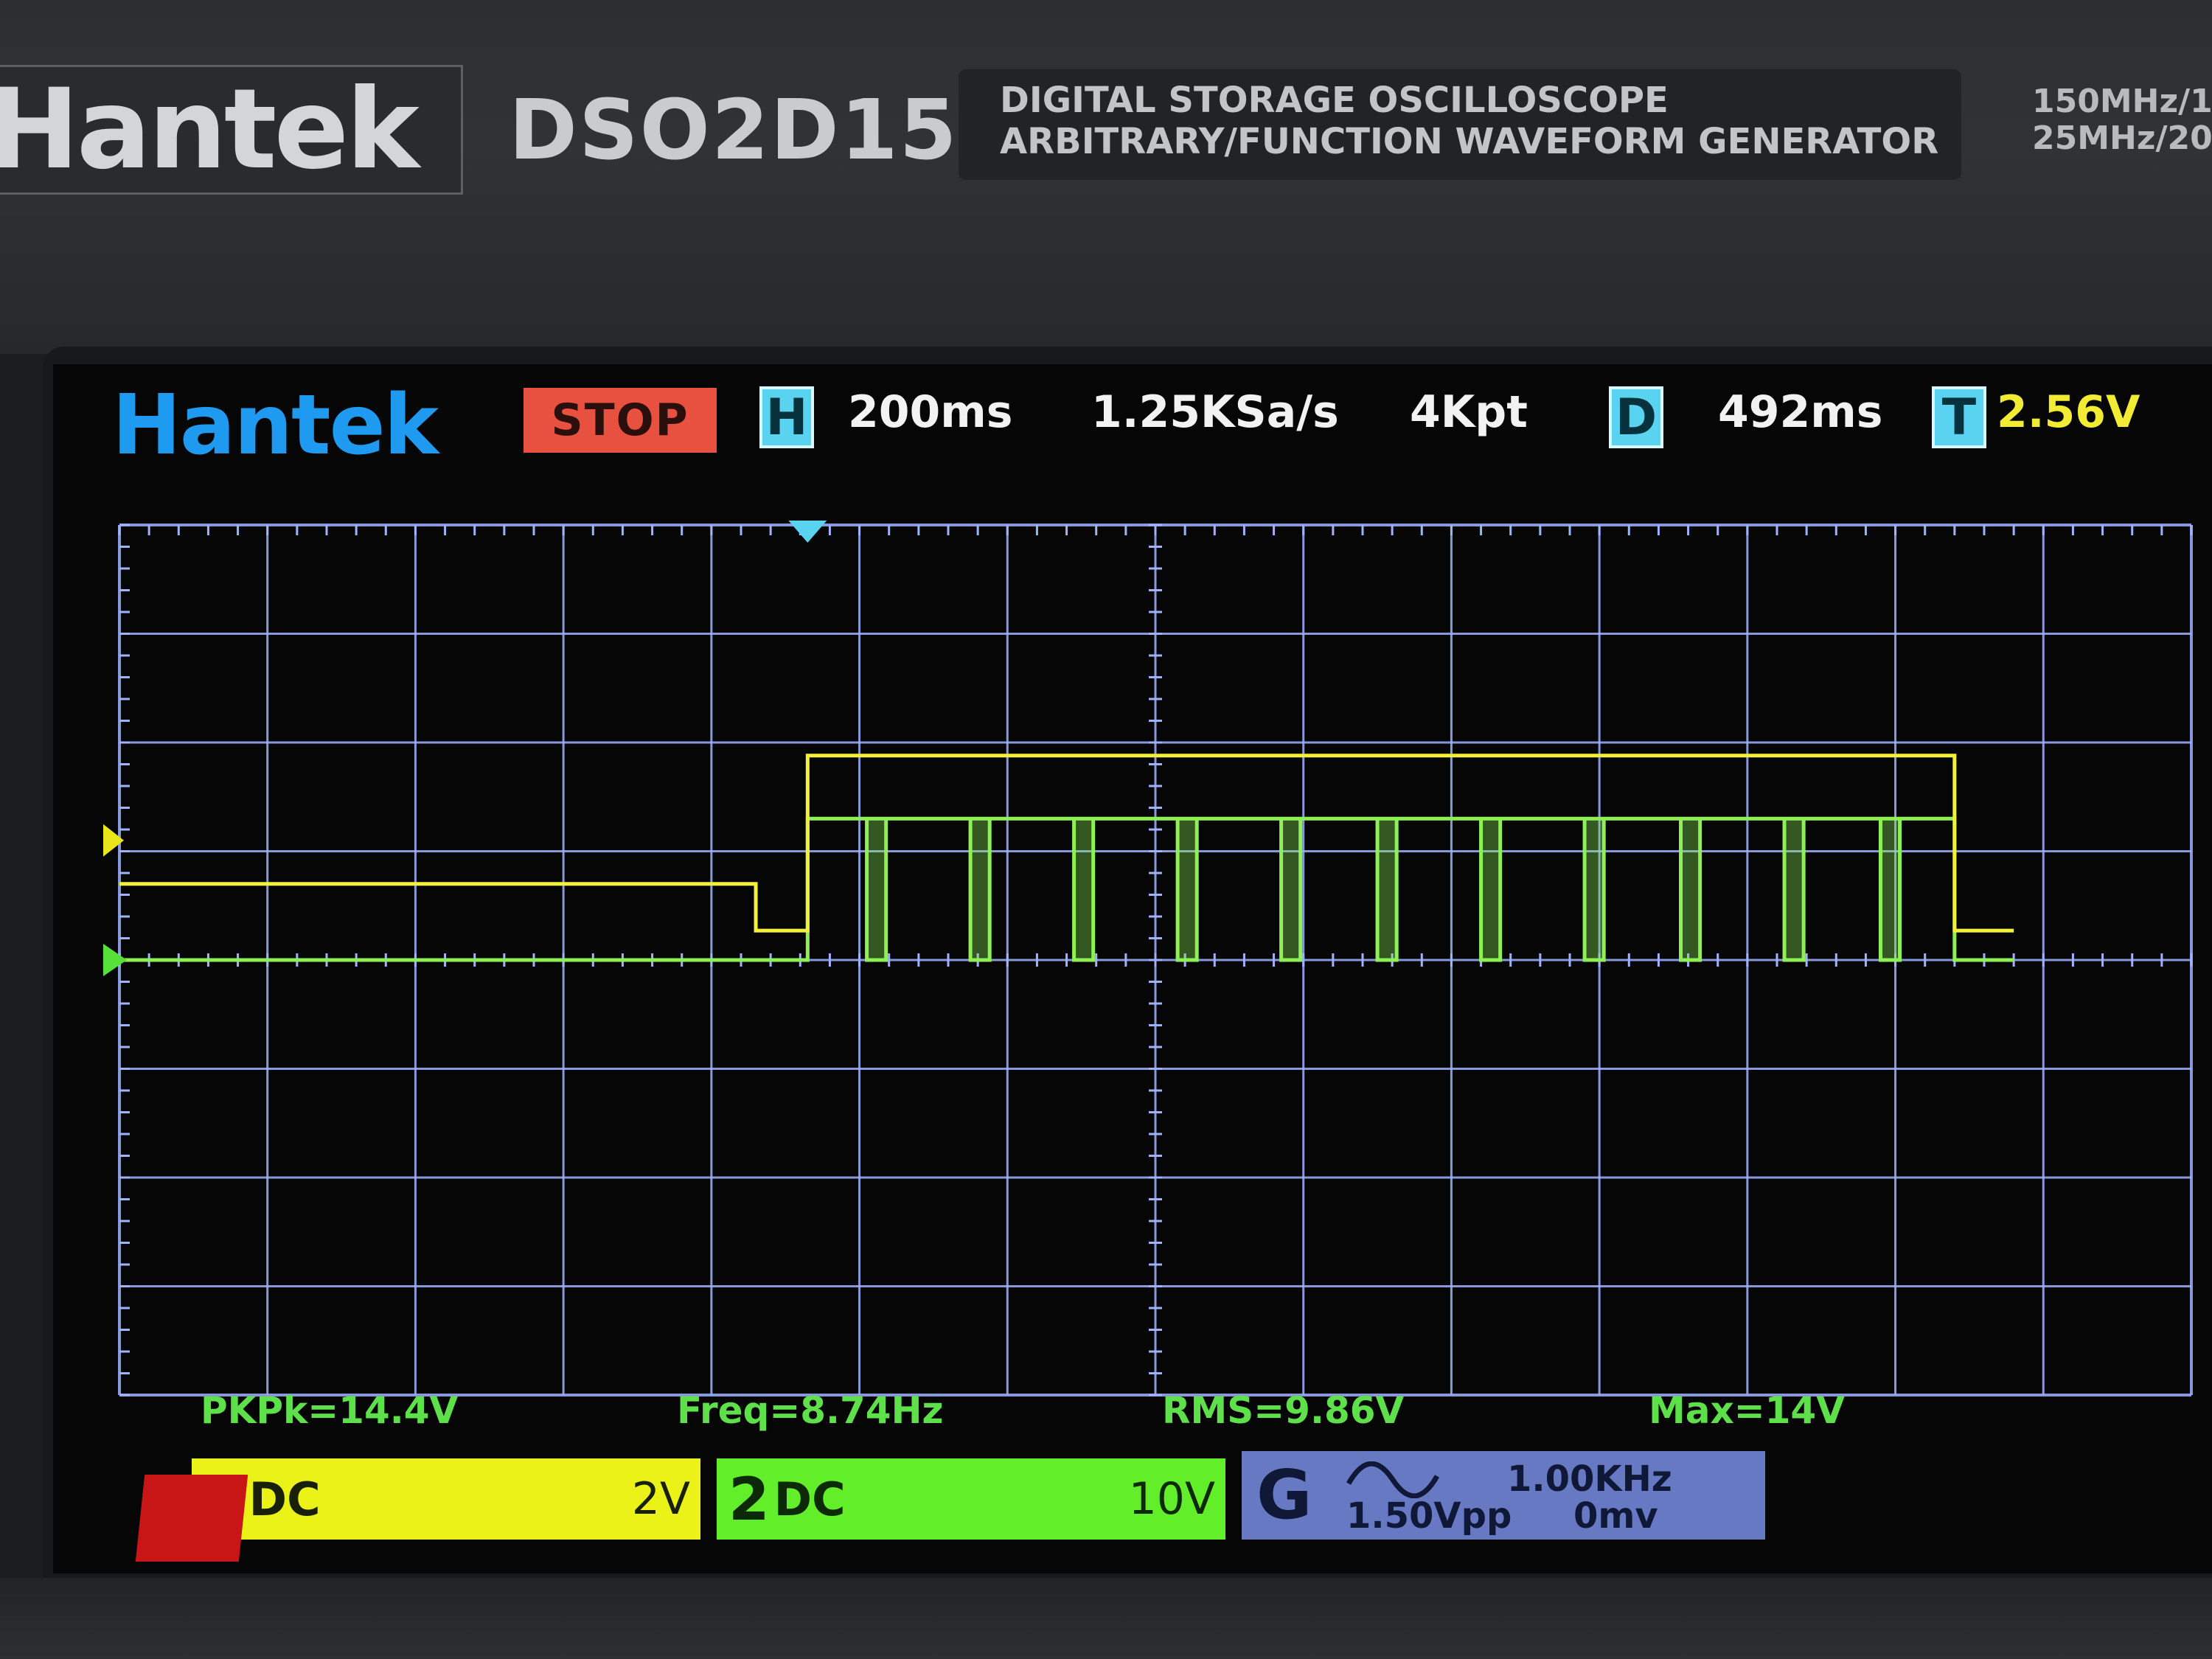 This screenshot has width=2212, height=1659. I want to click on device-logo-plate: Hantek, so click(231, 130).